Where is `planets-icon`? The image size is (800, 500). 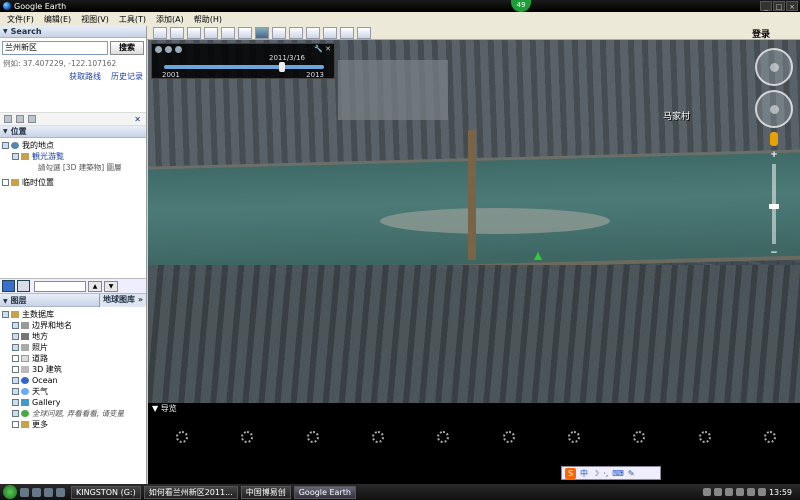 planets-icon is located at coordinates (296, 32).